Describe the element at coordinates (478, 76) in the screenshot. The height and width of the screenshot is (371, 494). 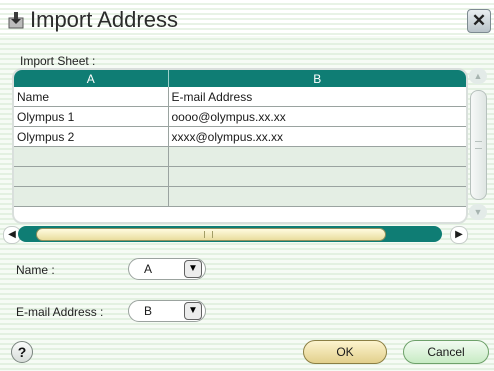
I see `scroll-up-icon: ▲` at that location.